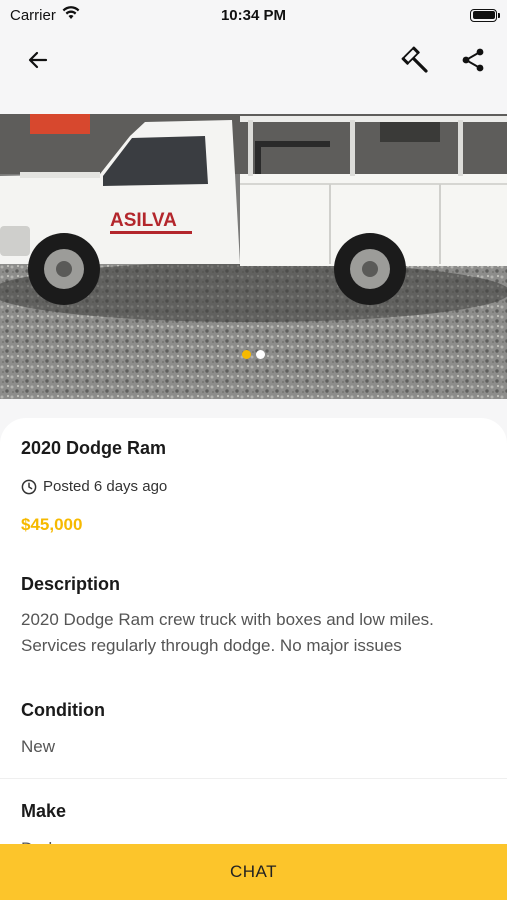 The image size is (507, 900). I want to click on status-bar: Carrier 10:34 PM, so click(253, 15).